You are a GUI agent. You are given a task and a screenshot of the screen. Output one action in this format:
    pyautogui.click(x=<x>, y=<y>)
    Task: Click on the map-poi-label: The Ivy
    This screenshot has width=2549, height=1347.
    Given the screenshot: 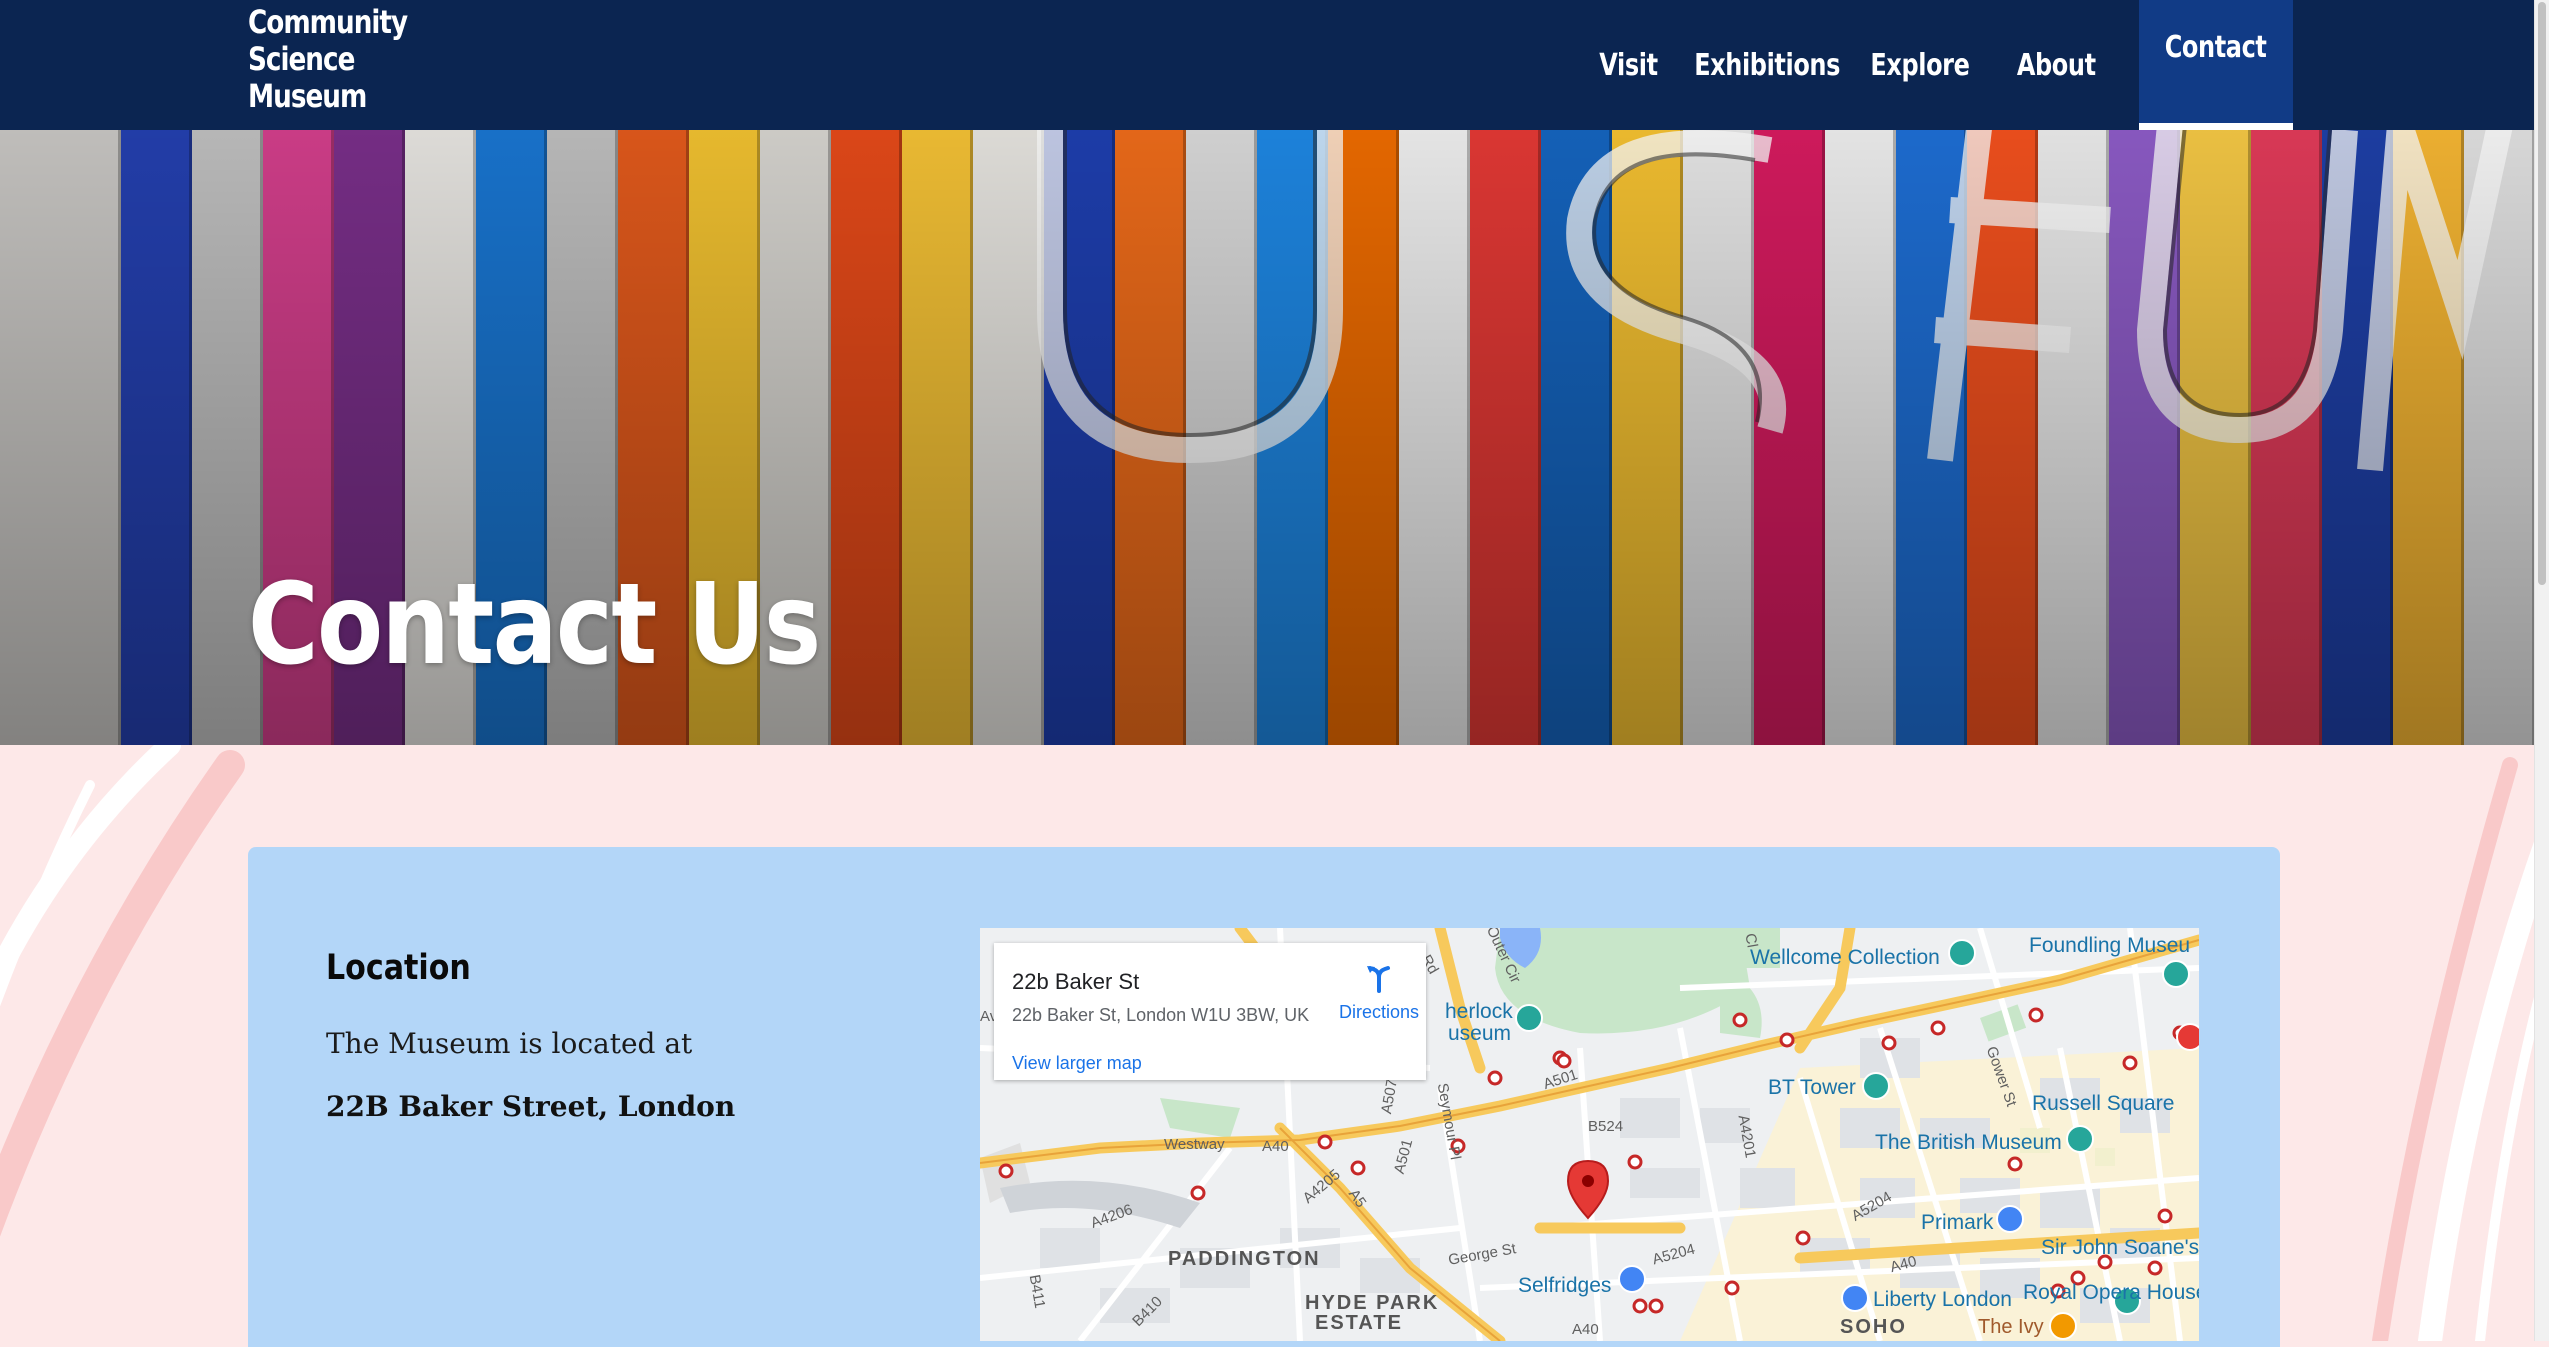 What is the action you would take?
    pyautogui.click(x=2011, y=1327)
    